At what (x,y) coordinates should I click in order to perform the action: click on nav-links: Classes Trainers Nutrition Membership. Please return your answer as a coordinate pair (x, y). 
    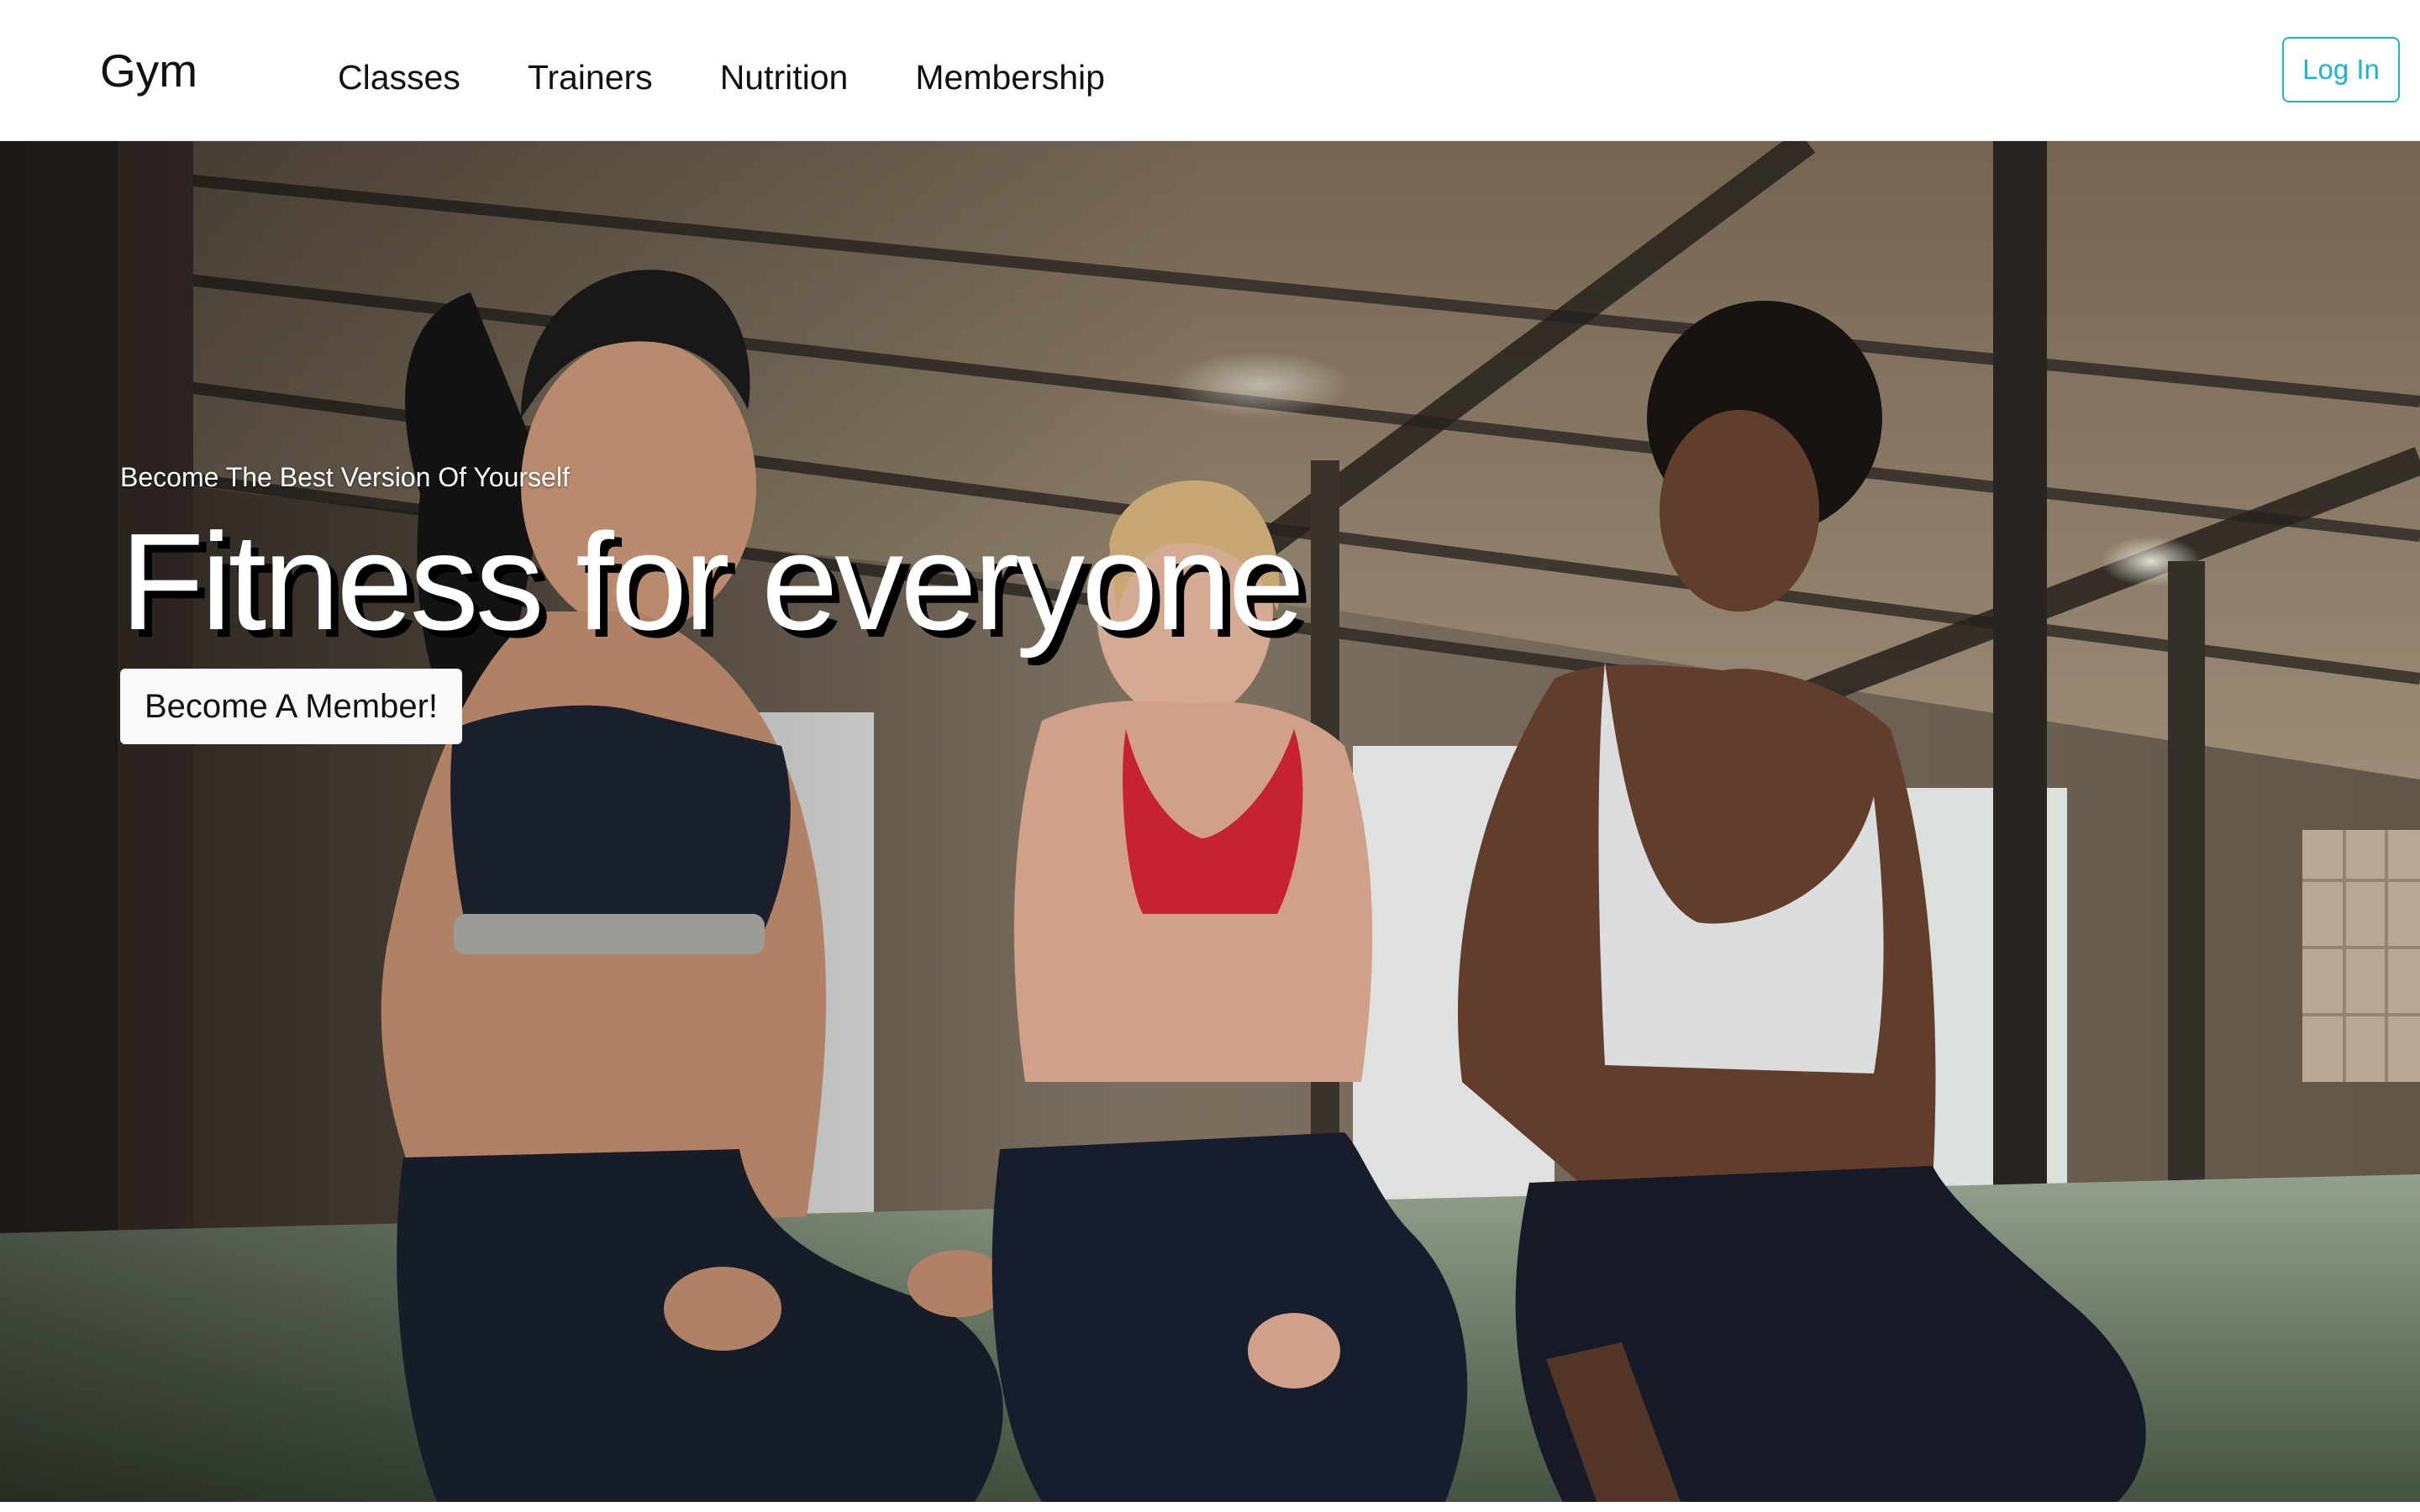
    Looking at the image, I should click on (721, 77).